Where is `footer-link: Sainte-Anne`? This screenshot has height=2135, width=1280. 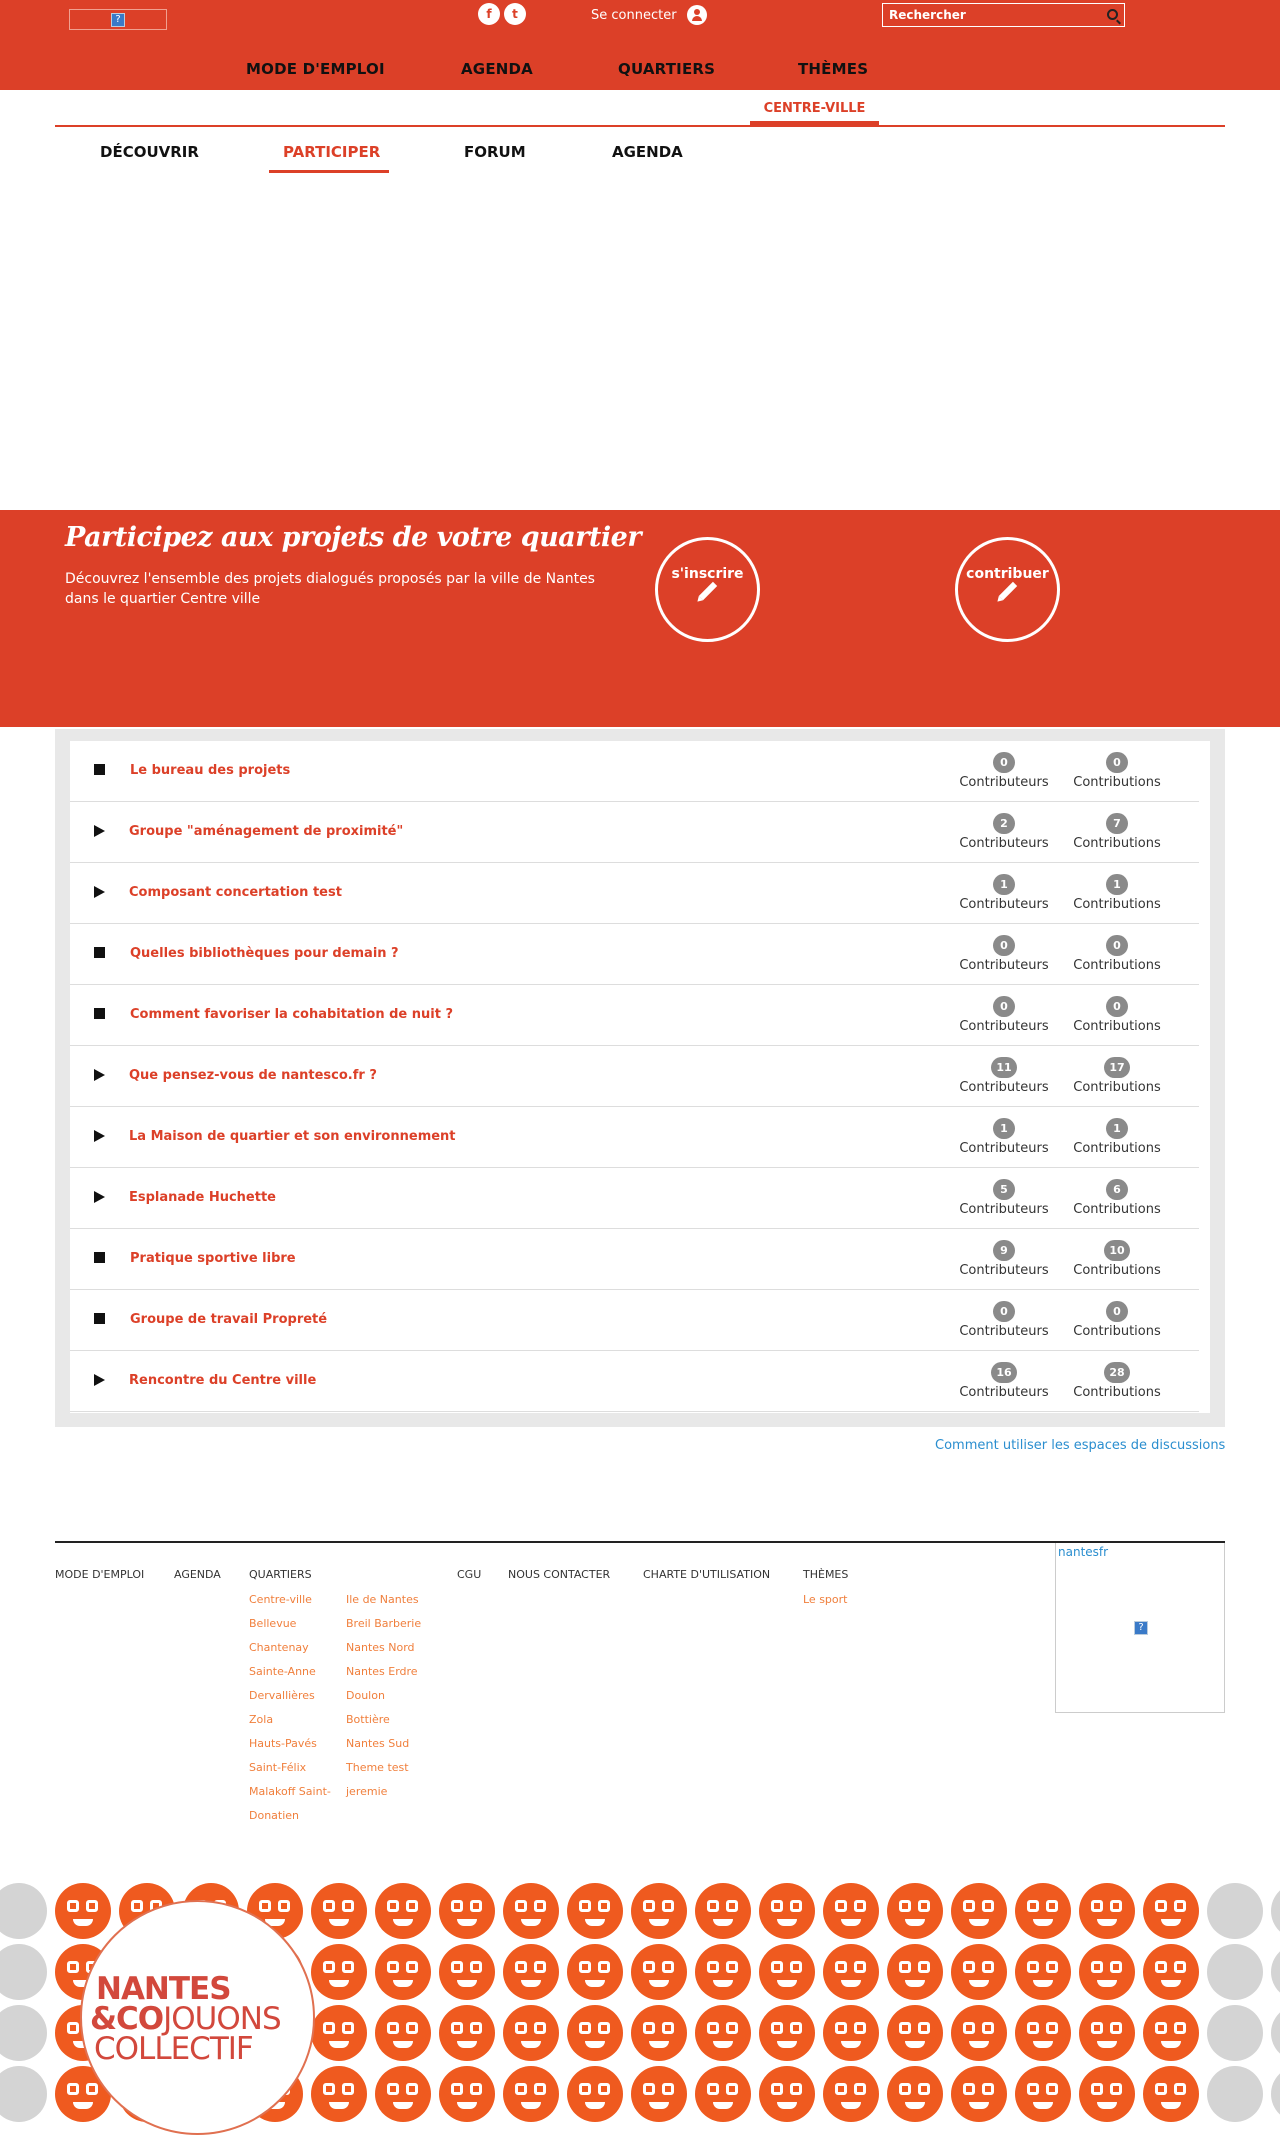 footer-link: Sainte-Anne is located at coordinates (290, 1672).